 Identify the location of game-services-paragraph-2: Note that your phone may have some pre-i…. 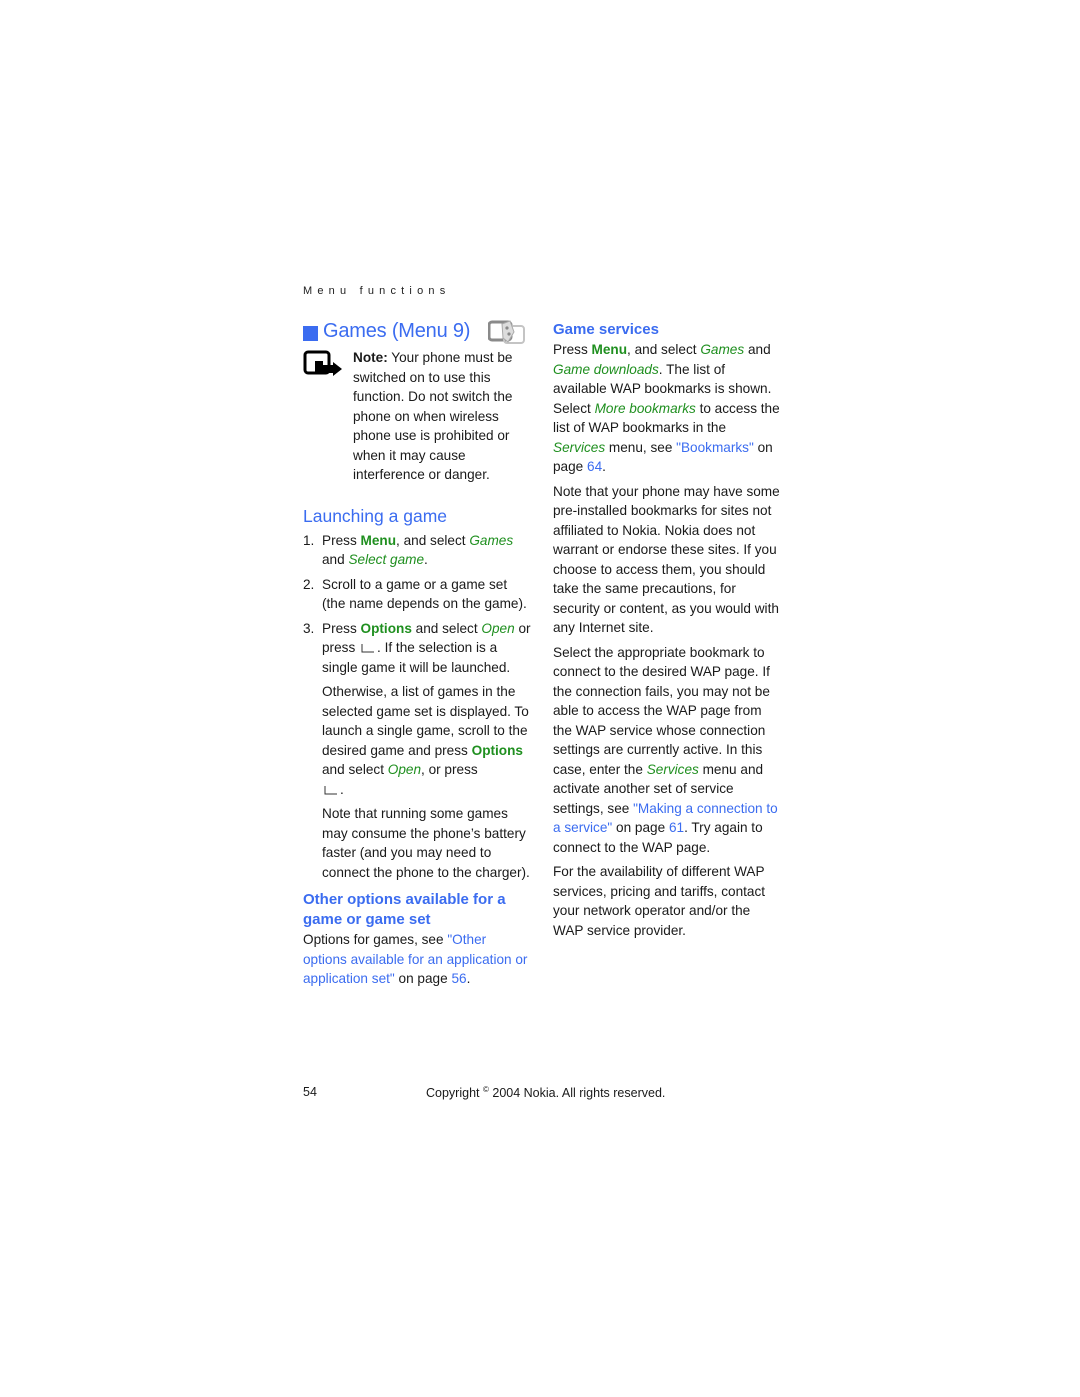
(666, 559).